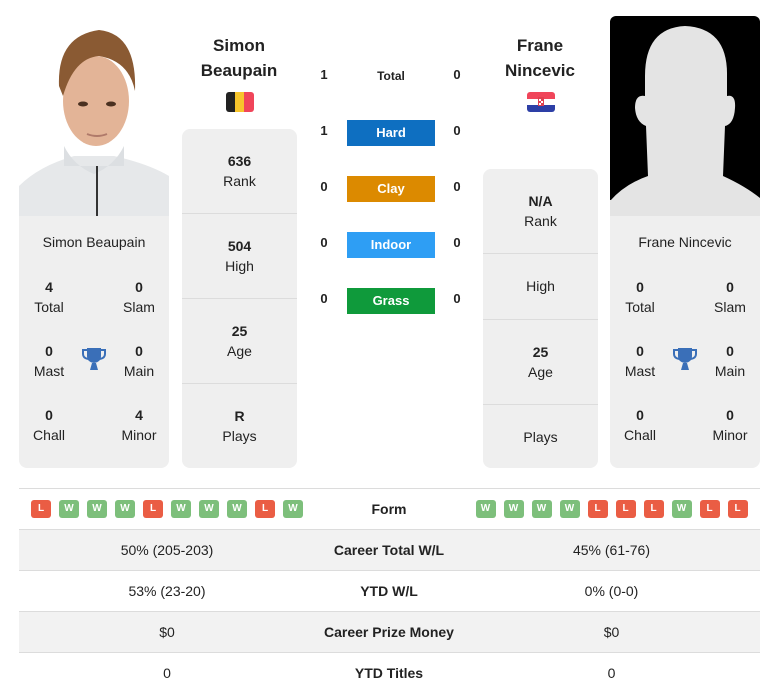 Image resolution: width=779 pixels, height=699 pixels. Describe the element at coordinates (391, 76) in the screenshot. I see `h2h-total-label: Total` at that location.